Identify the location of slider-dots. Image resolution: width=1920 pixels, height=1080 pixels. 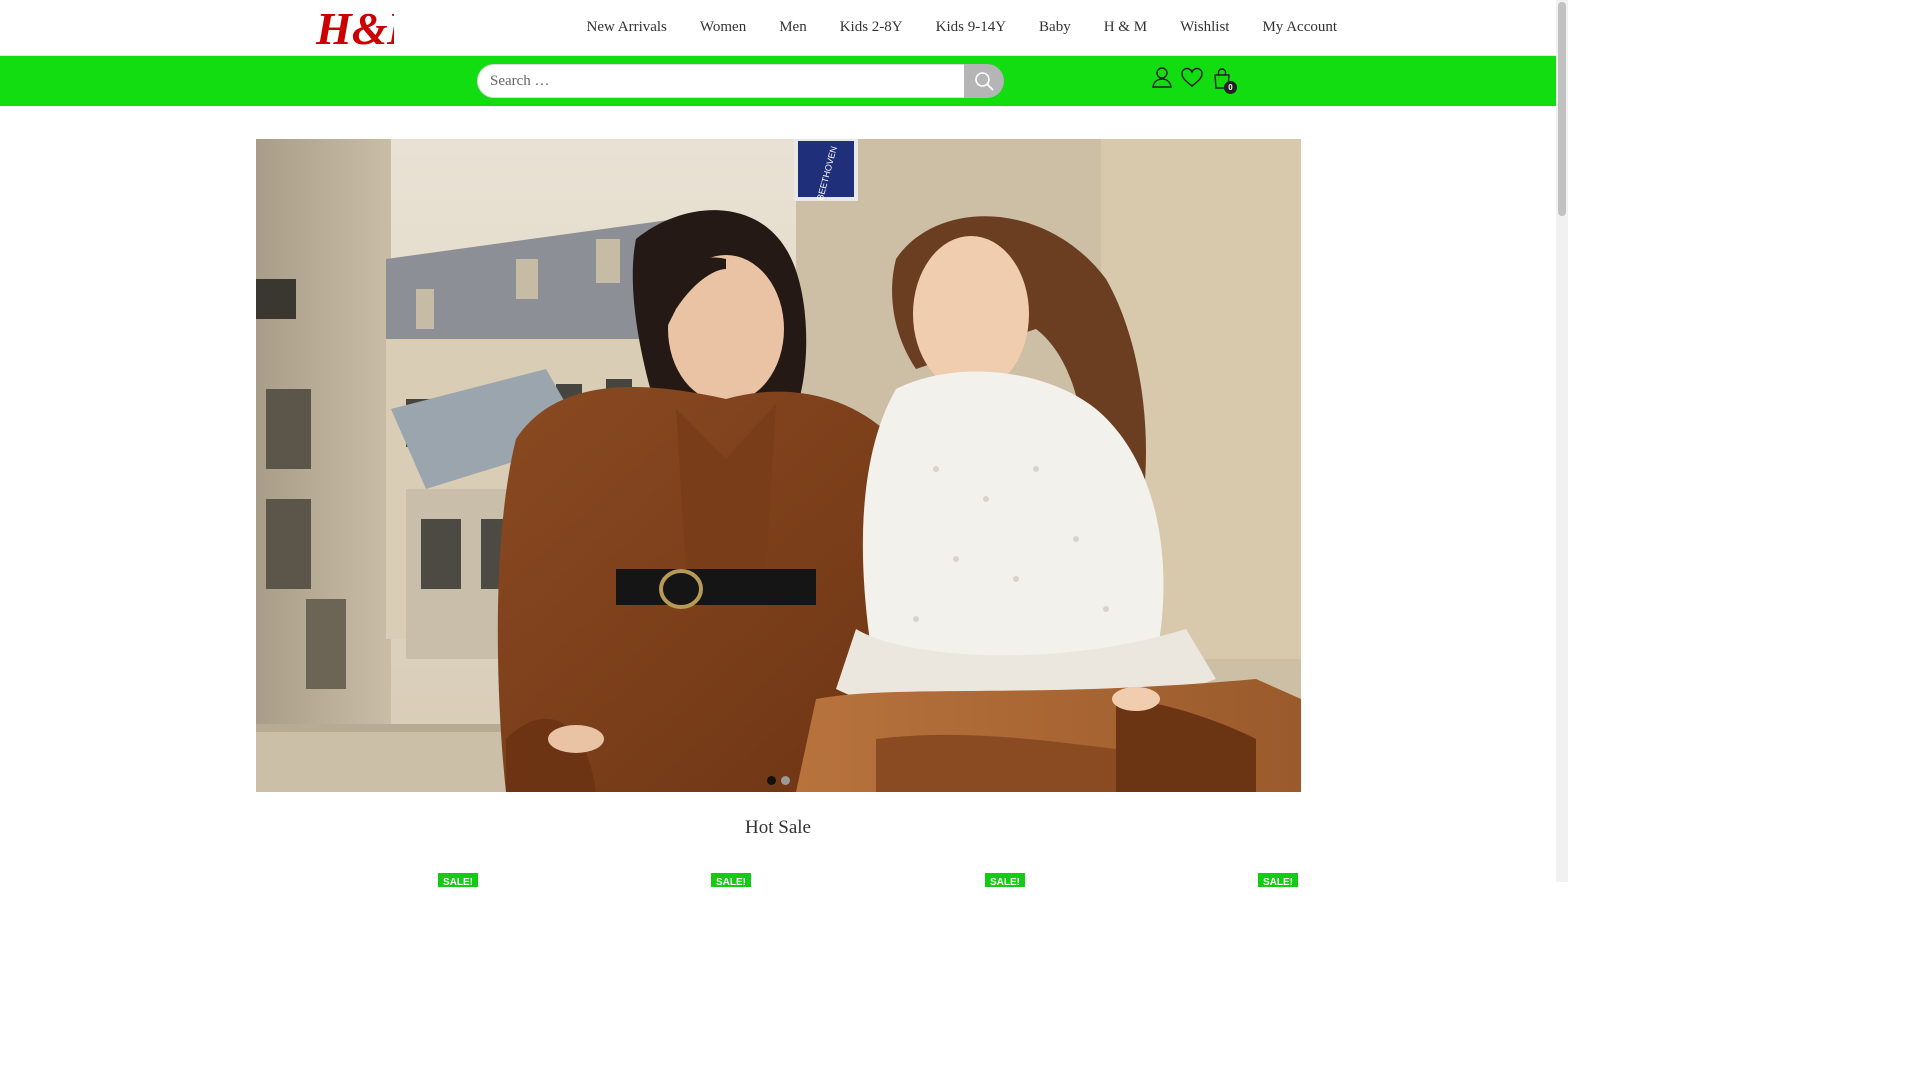
(778, 780).